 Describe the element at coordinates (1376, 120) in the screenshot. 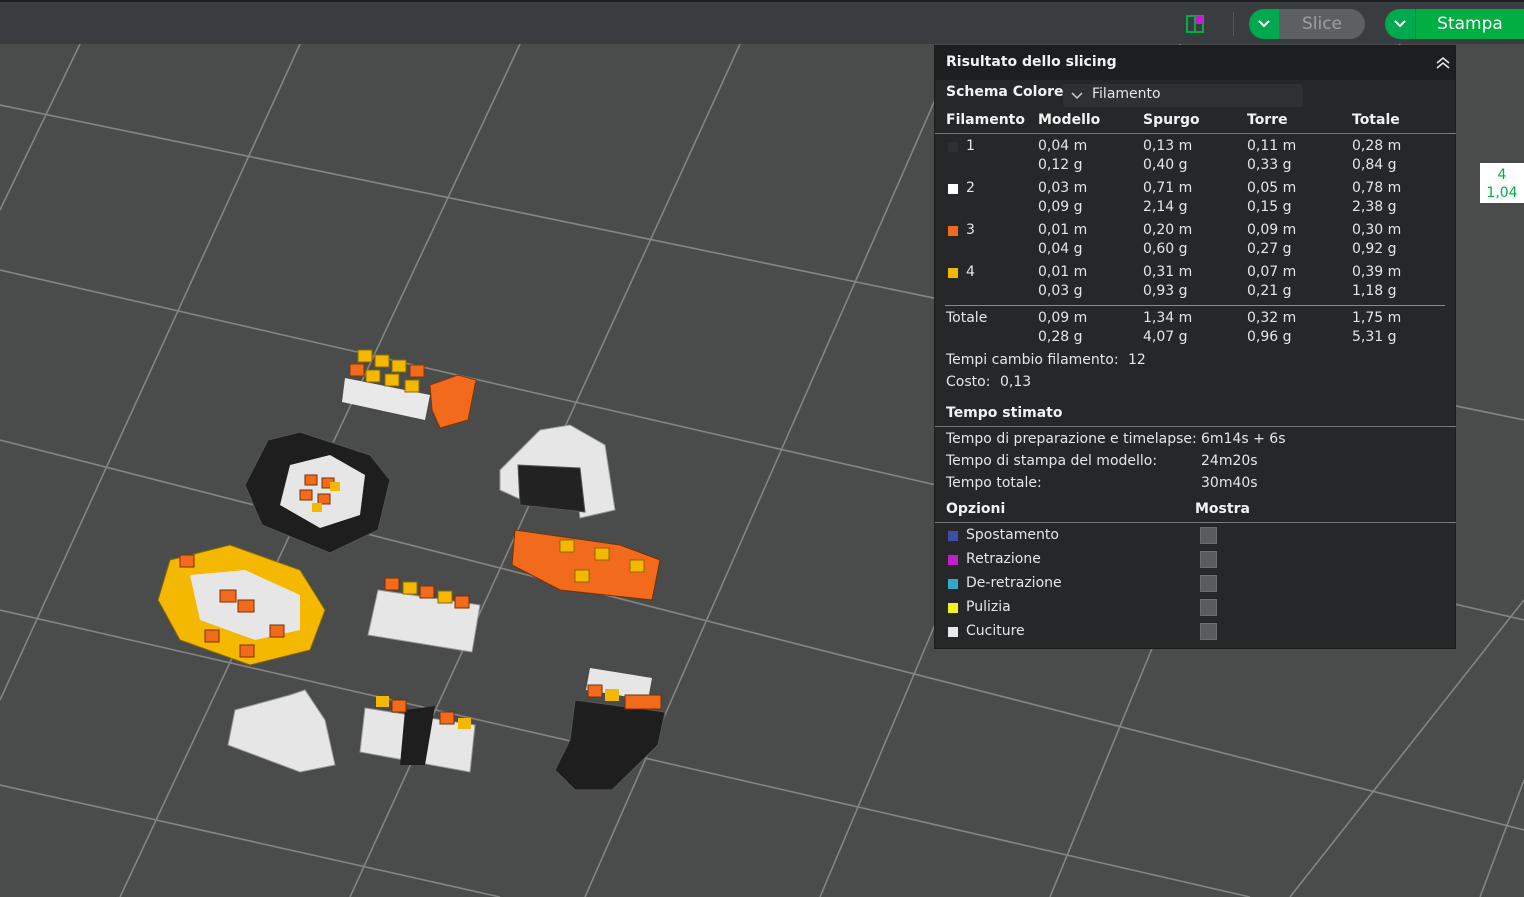

I see `column-header: Totale` at that location.